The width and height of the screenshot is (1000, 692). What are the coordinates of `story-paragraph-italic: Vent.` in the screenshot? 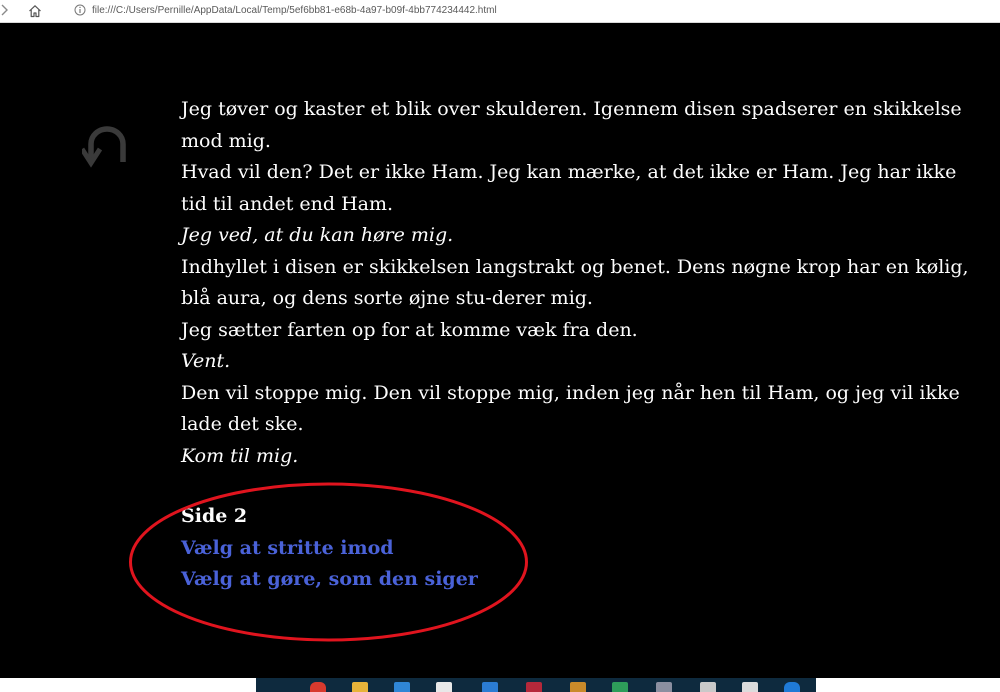 It's located at (206, 361).